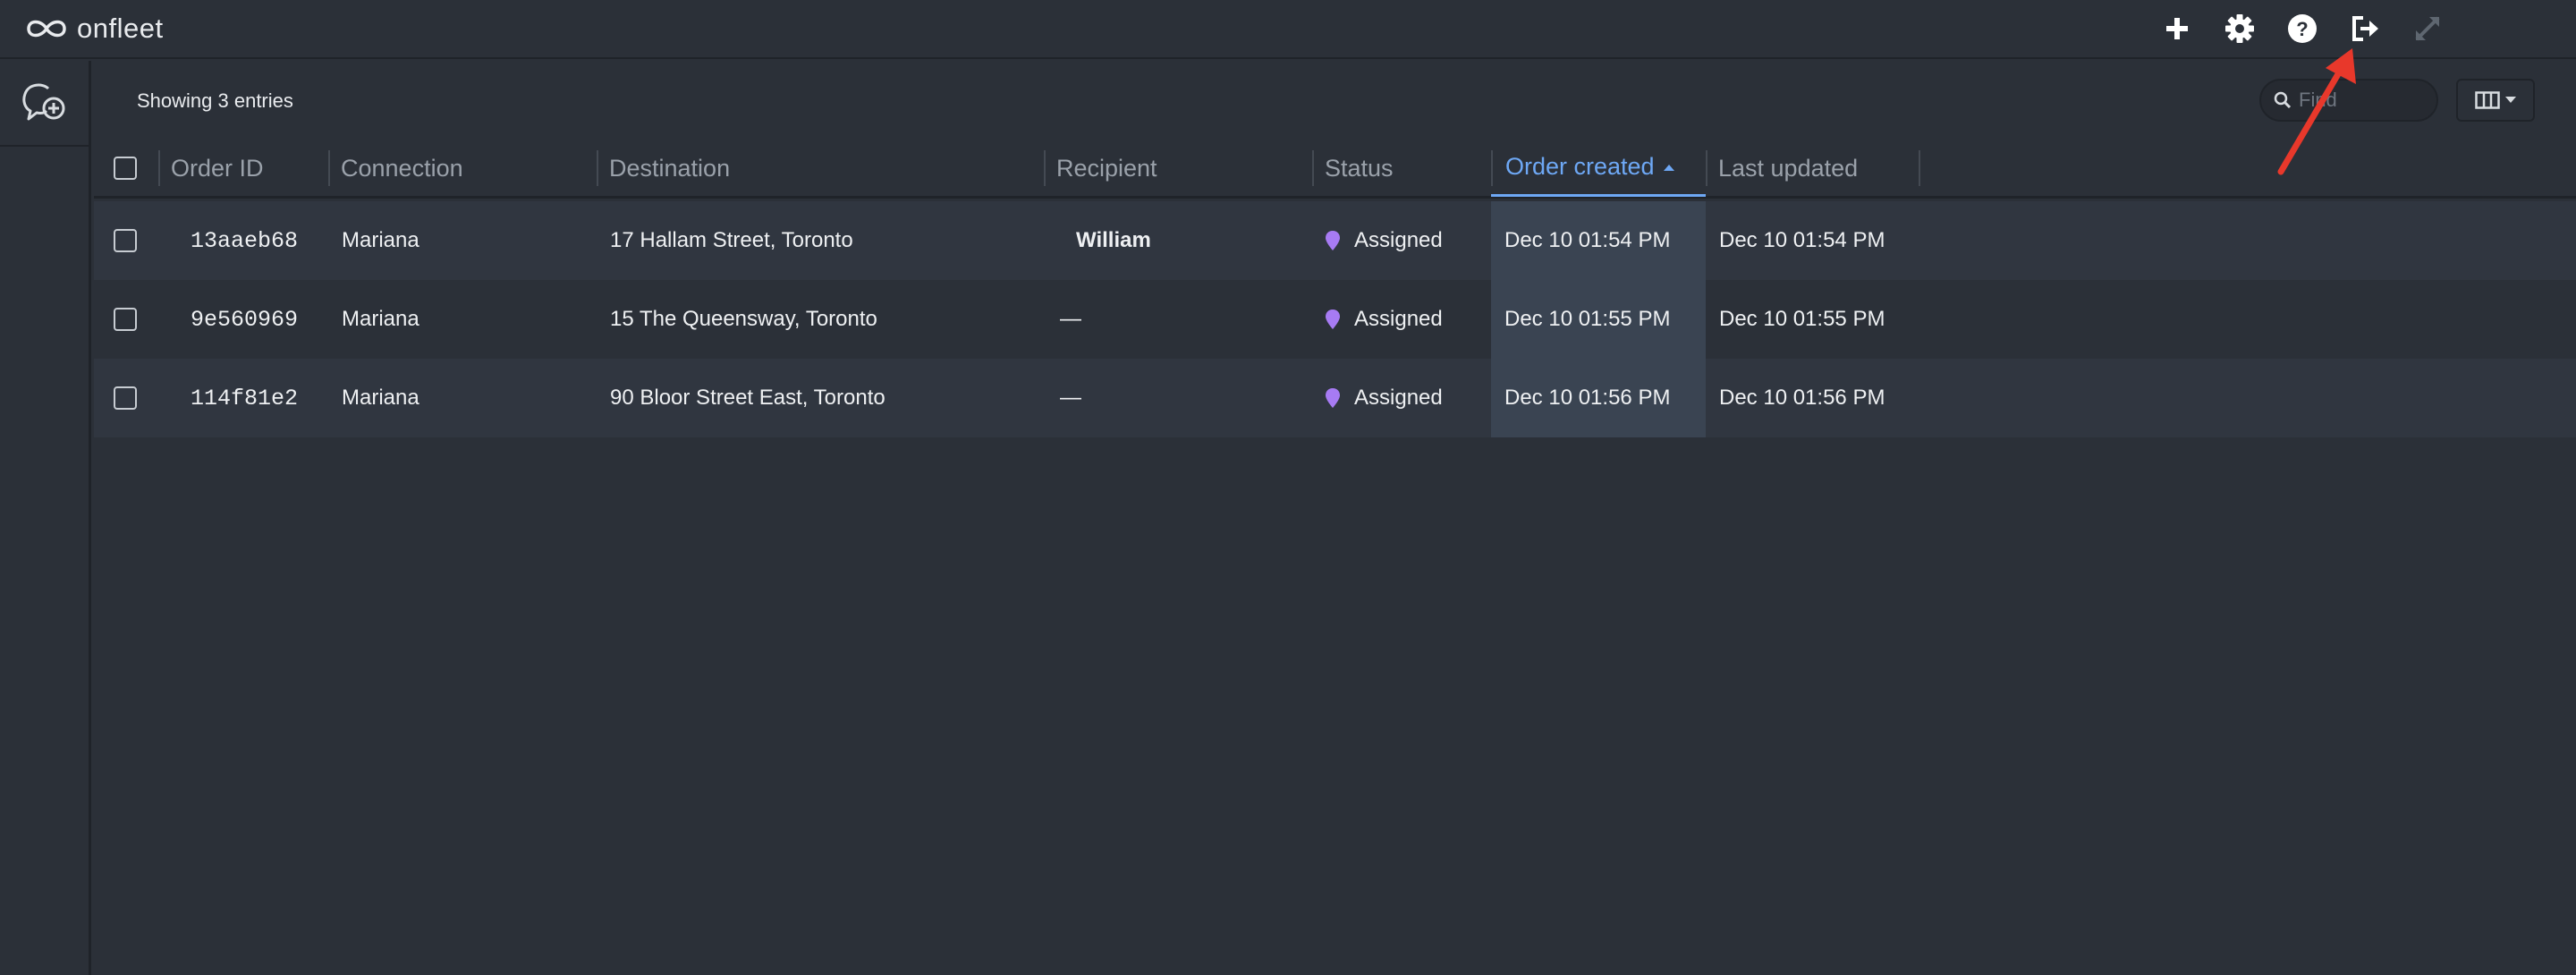  I want to click on find-input, so click(2366, 100).